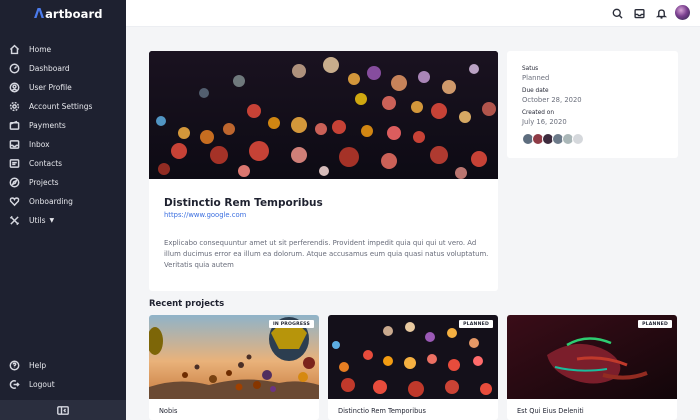  I want to click on home-icon, so click(14, 50).